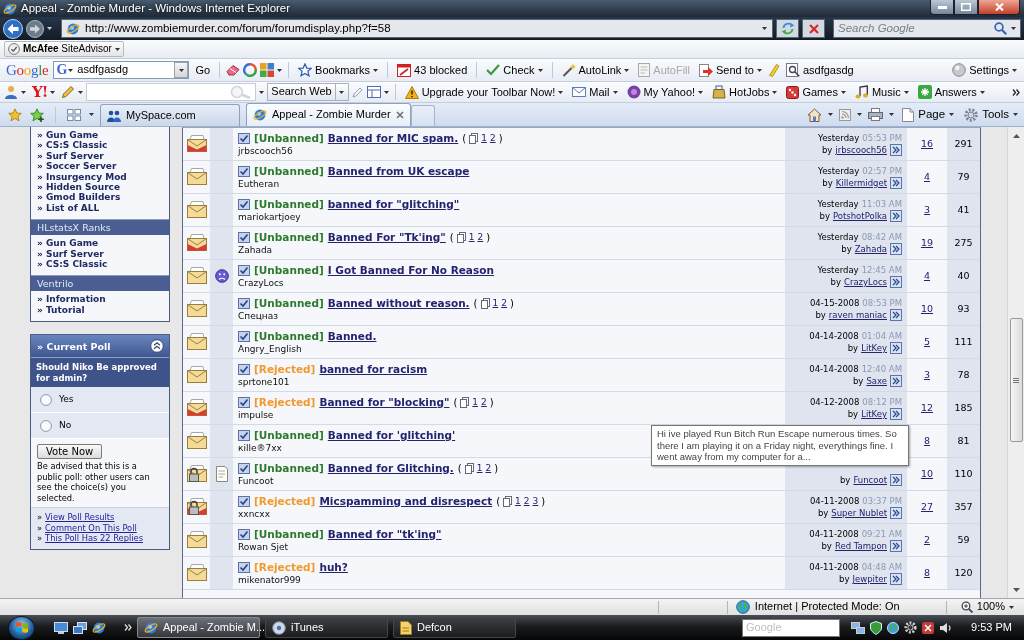 The height and width of the screenshot is (640, 1024). What do you see at coordinates (745, 92) in the screenshot?
I see `toolbar-button: HotJobs` at bounding box center [745, 92].